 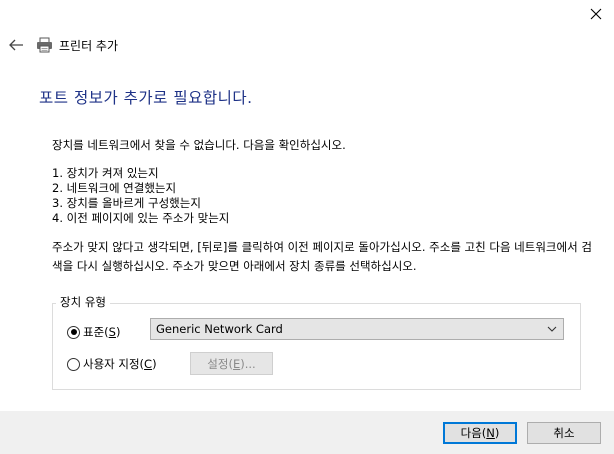 What do you see at coordinates (219, 329) in the screenshot?
I see `device-type-select-value: Generic Network Card` at bounding box center [219, 329].